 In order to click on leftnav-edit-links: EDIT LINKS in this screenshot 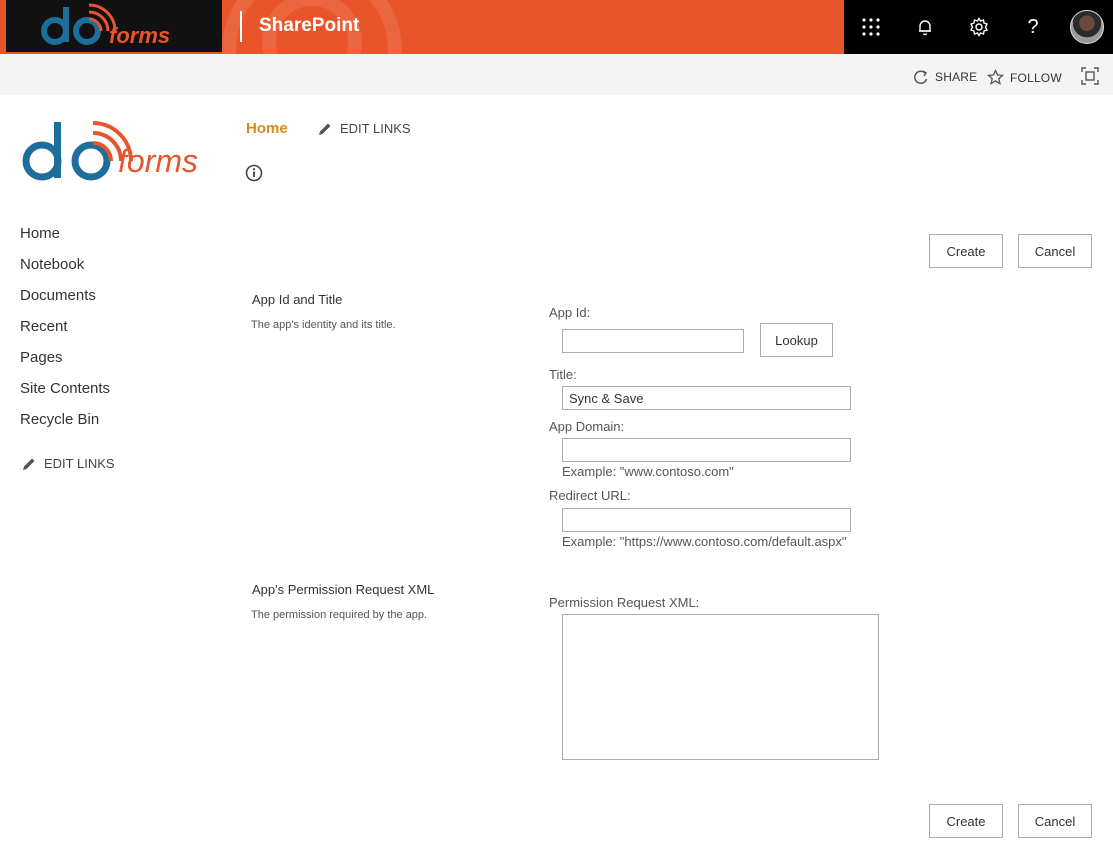, I will do `click(68, 463)`.